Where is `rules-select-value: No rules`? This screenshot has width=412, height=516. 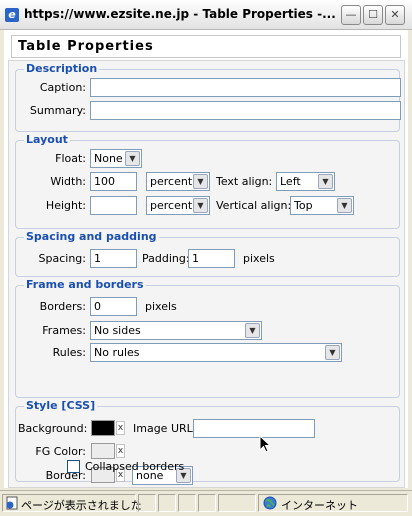 rules-select-value: No rules is located at coordinates (117, 352).